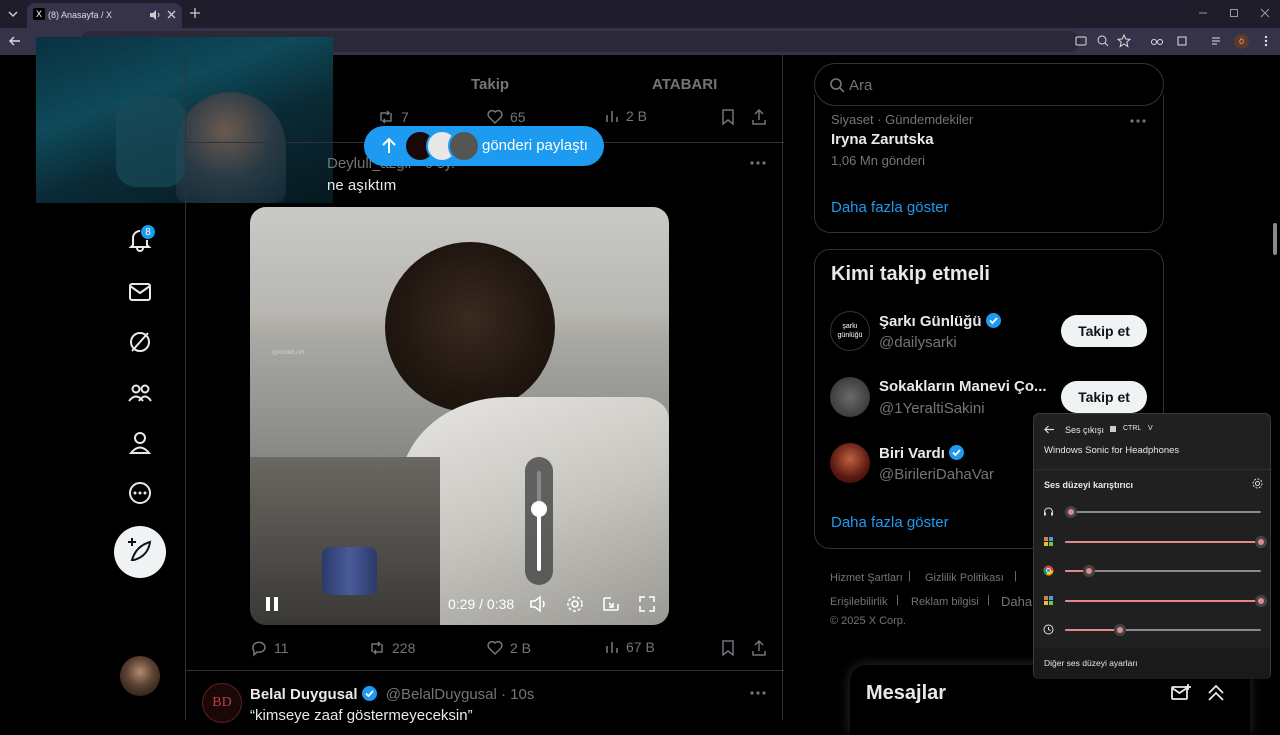 The height and width of the screenshot is (735, 1280). I want to click on pip-icon, so click(611, 604).